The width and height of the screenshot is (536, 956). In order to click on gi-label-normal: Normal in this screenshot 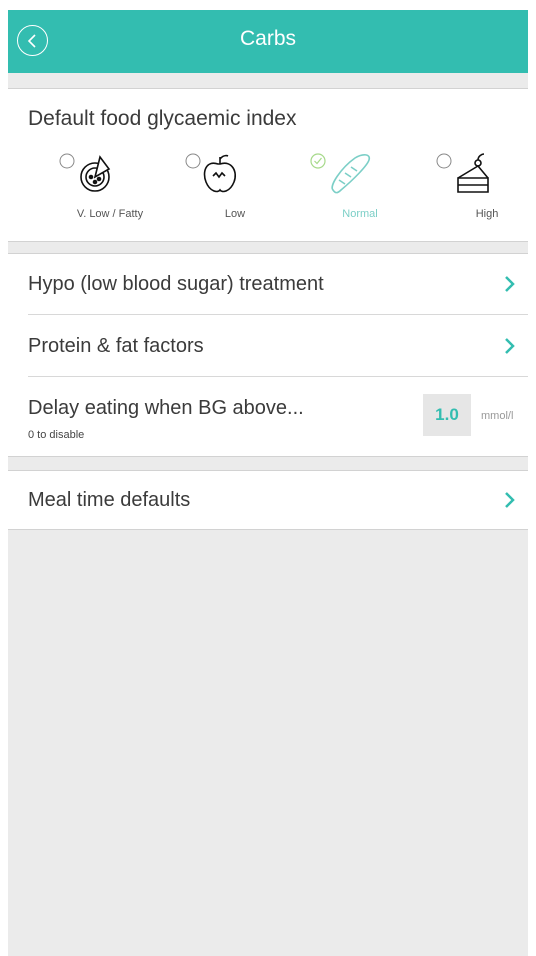, I will do `click(360, 214)`.